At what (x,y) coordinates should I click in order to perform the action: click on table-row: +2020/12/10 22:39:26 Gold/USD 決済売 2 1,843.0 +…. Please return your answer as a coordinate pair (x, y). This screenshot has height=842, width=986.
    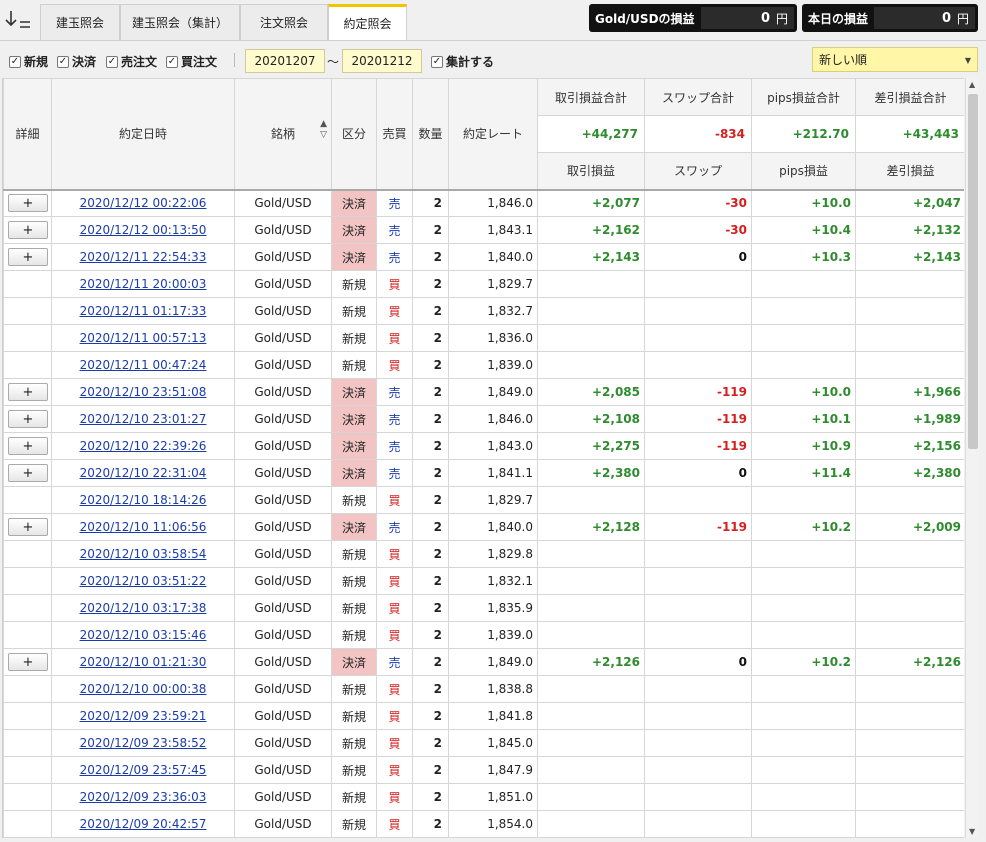
    Looking at the image, I should click on (483, 446).